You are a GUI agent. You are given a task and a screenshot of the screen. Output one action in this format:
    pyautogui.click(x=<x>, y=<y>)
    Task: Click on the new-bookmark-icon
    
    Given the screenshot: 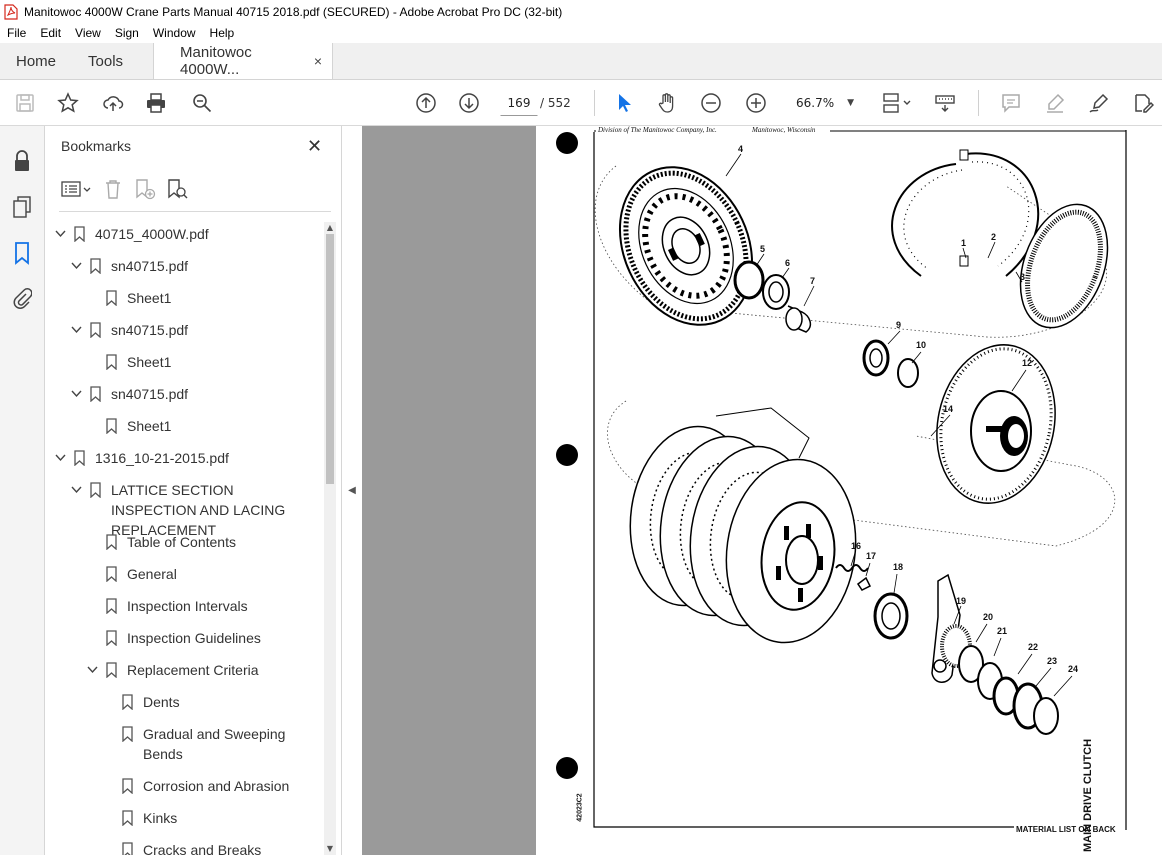 What is the action you would take?
    pyautogui.click(x=145, y=189)
    